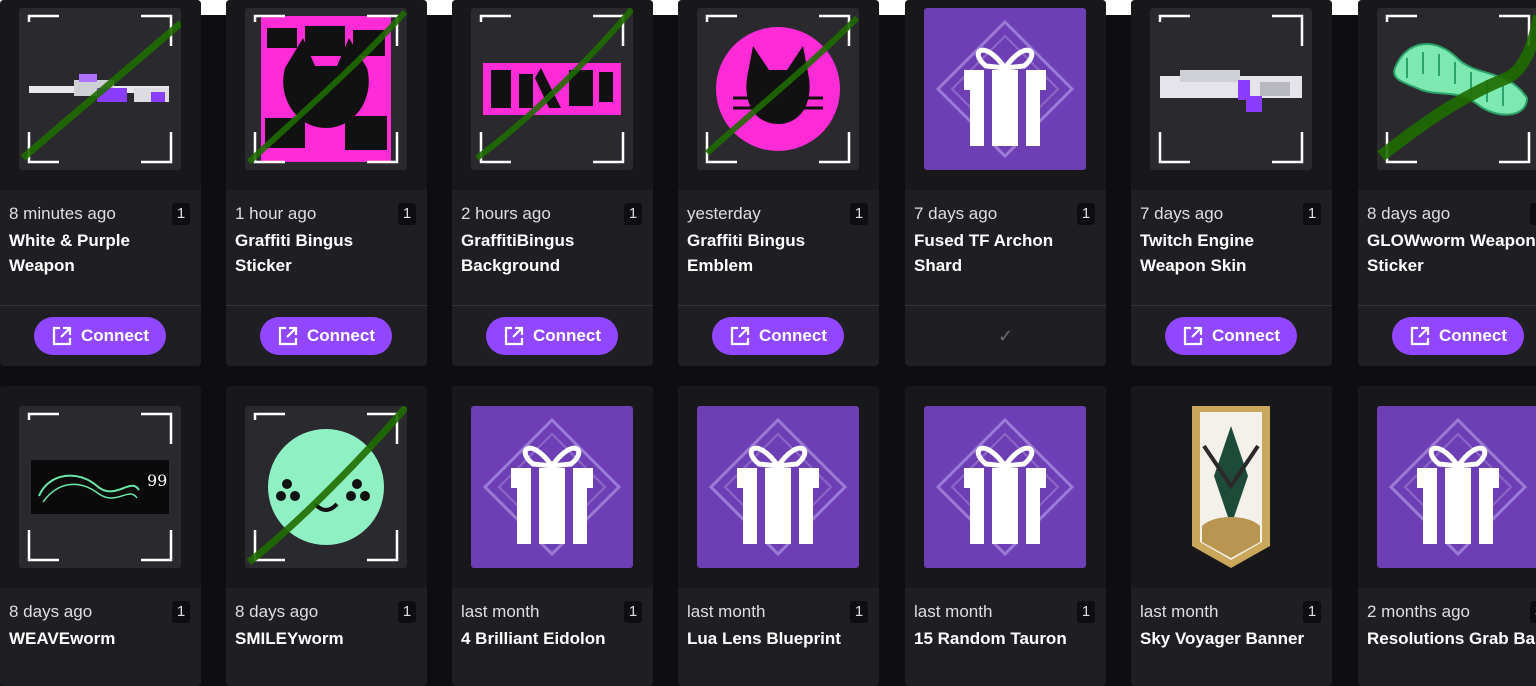  What do you see at coordinates (938, 265) in the screenshot?
I see `drop-name-line: Shard` at bounding box center [938, 265].